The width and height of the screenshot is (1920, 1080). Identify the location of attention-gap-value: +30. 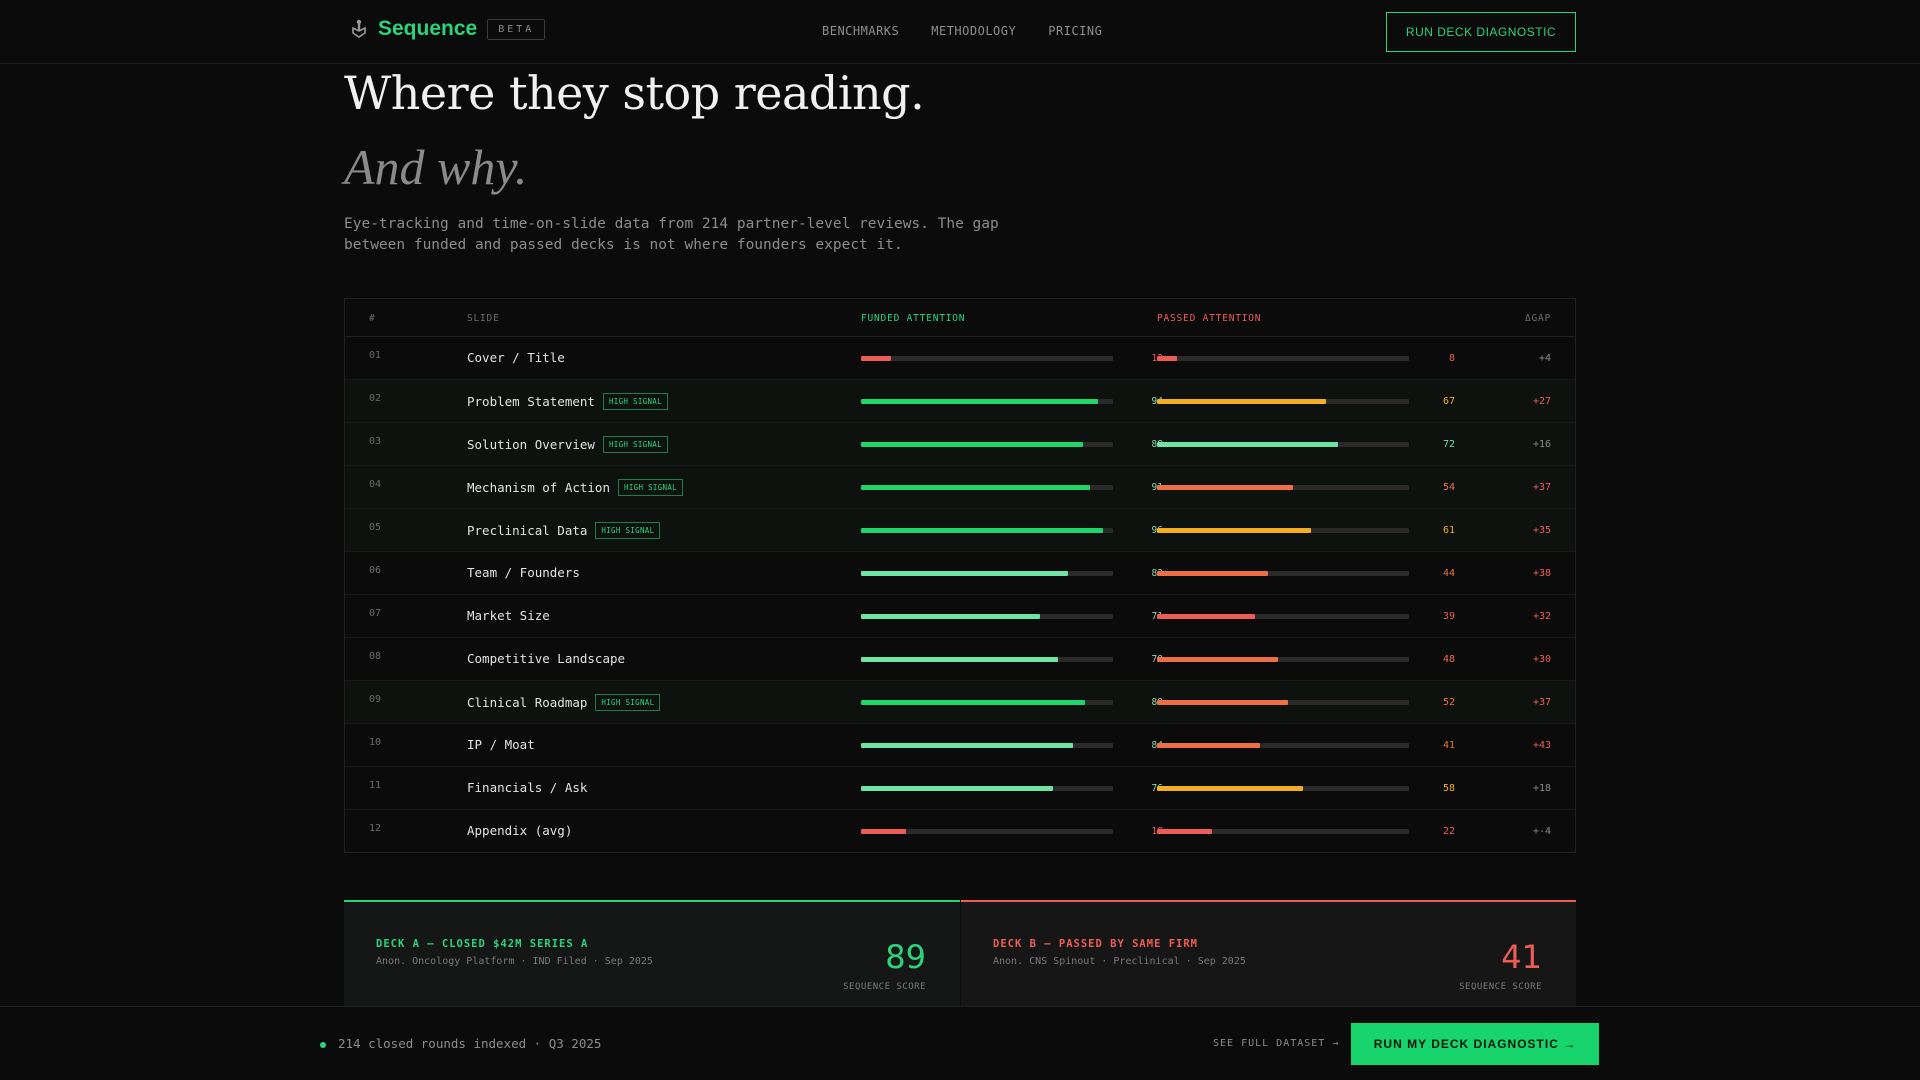
(1541, 659).